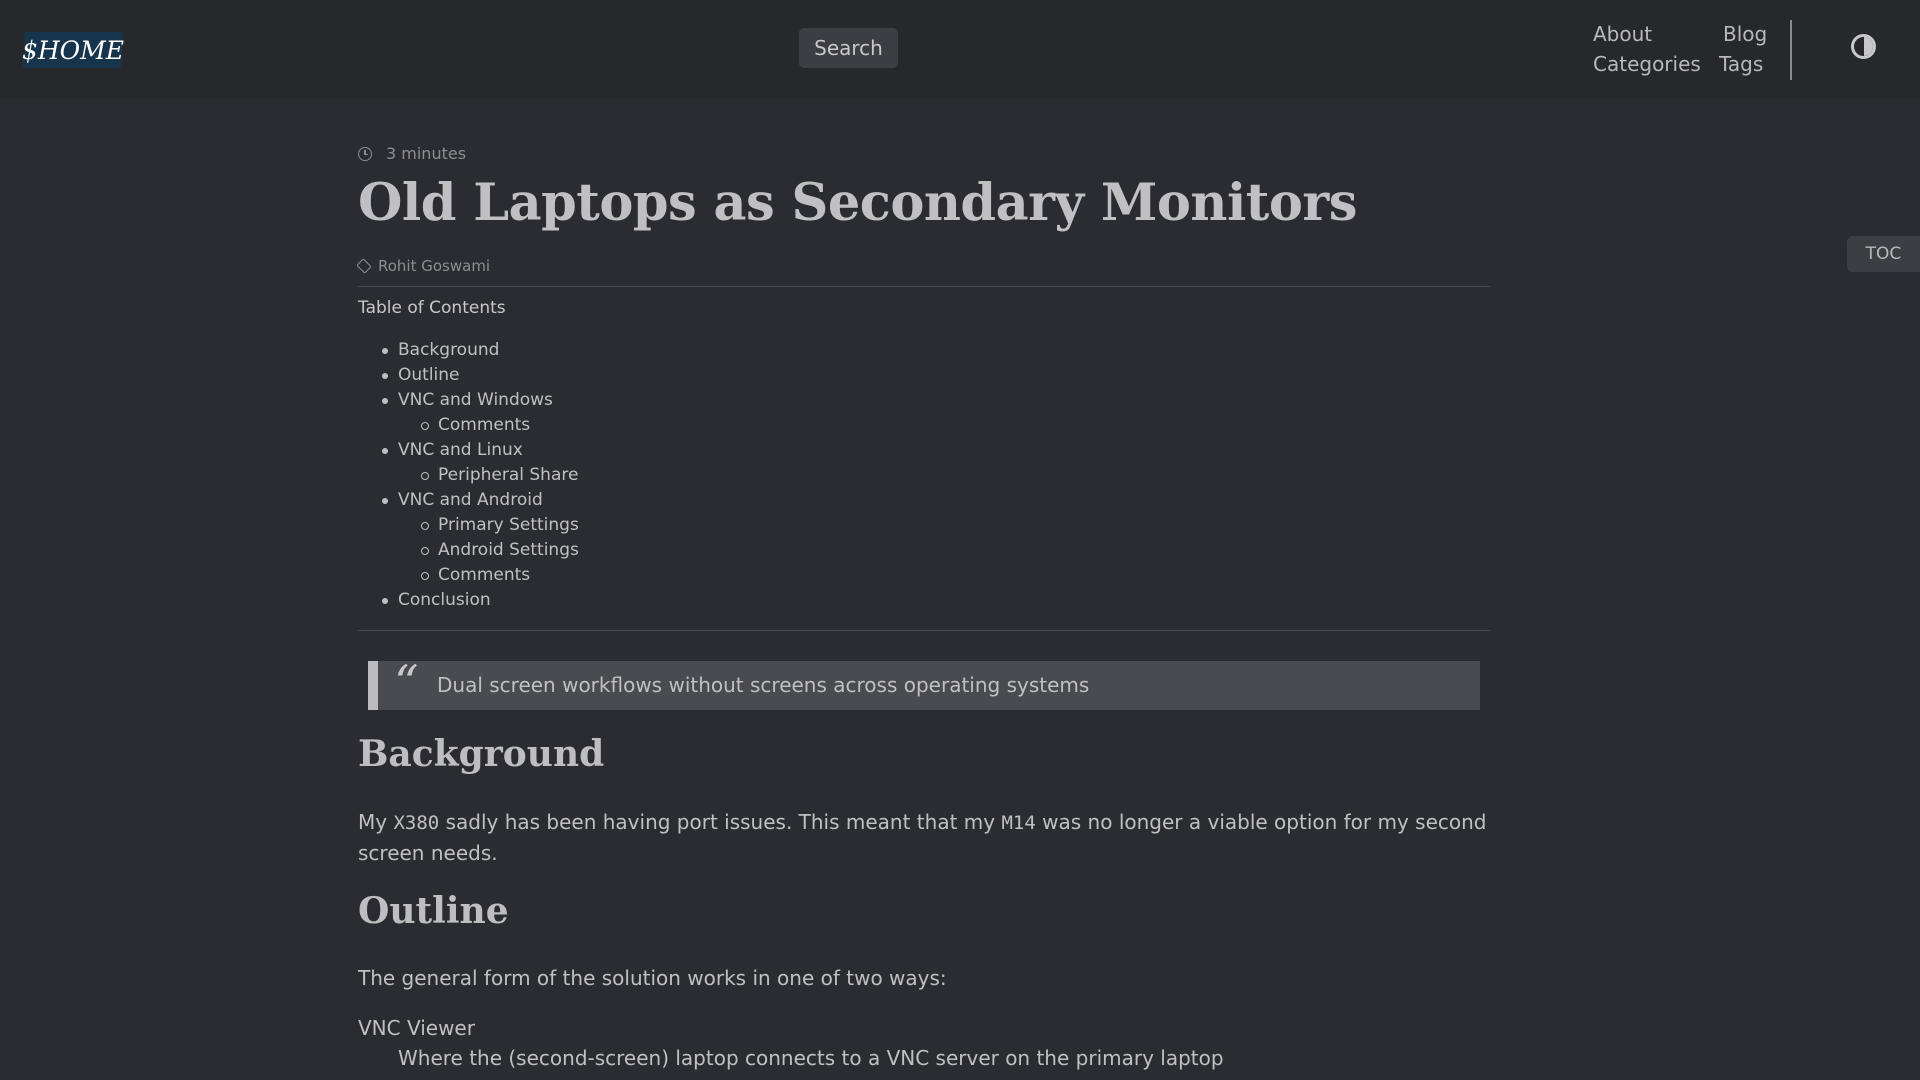  What do you see at coordinates (364, 266) in the screenshot?
I see `tag-icon` at bounding box center [364, 266].